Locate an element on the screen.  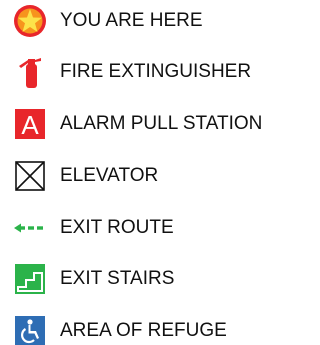
alarm-pull-station-icon: A is located at coordinates (30, 124).